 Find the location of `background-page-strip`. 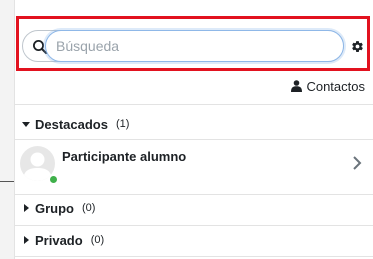

background-page-strip is located at coordinates (7, 129).